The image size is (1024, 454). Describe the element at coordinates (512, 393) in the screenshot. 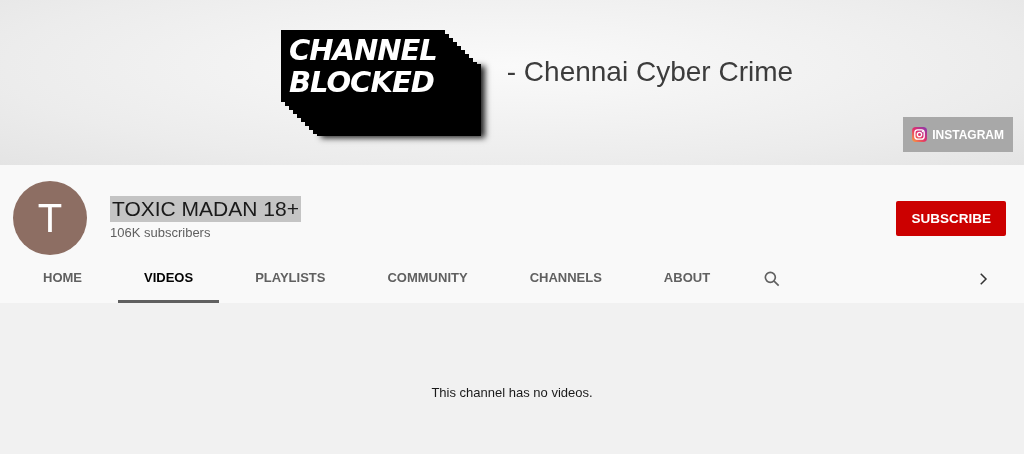

I see `empty-message: This channel has no videos.` at that location.